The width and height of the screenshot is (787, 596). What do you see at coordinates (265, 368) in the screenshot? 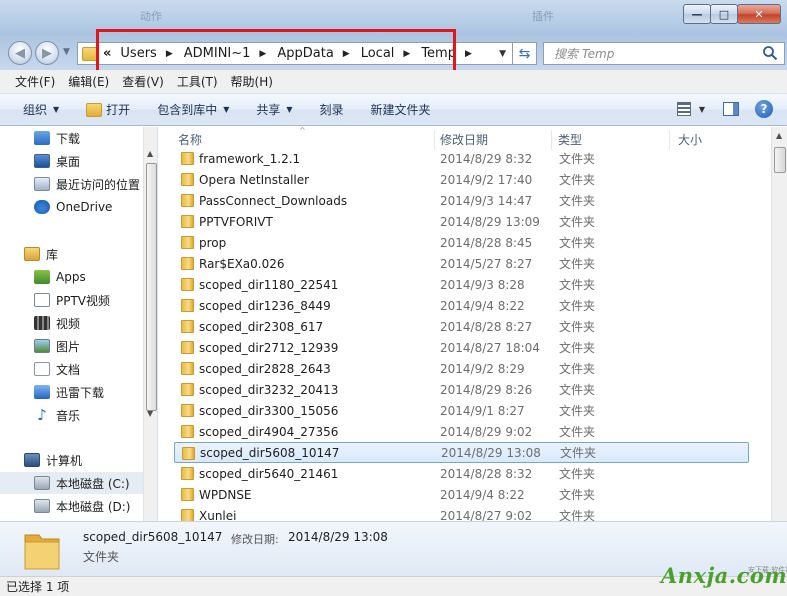
I see `file-name: scoped_dir2828_2643` at bounding box center [265, 368].